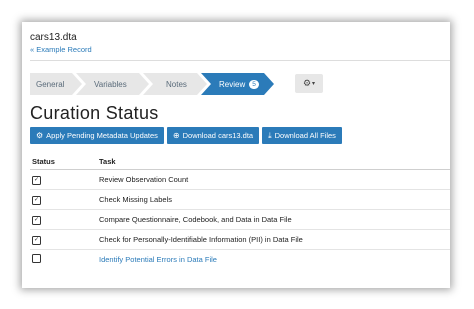 The image size is (474, 309). I want to click on unchecked-checkbox-icon, so click(36, 258).